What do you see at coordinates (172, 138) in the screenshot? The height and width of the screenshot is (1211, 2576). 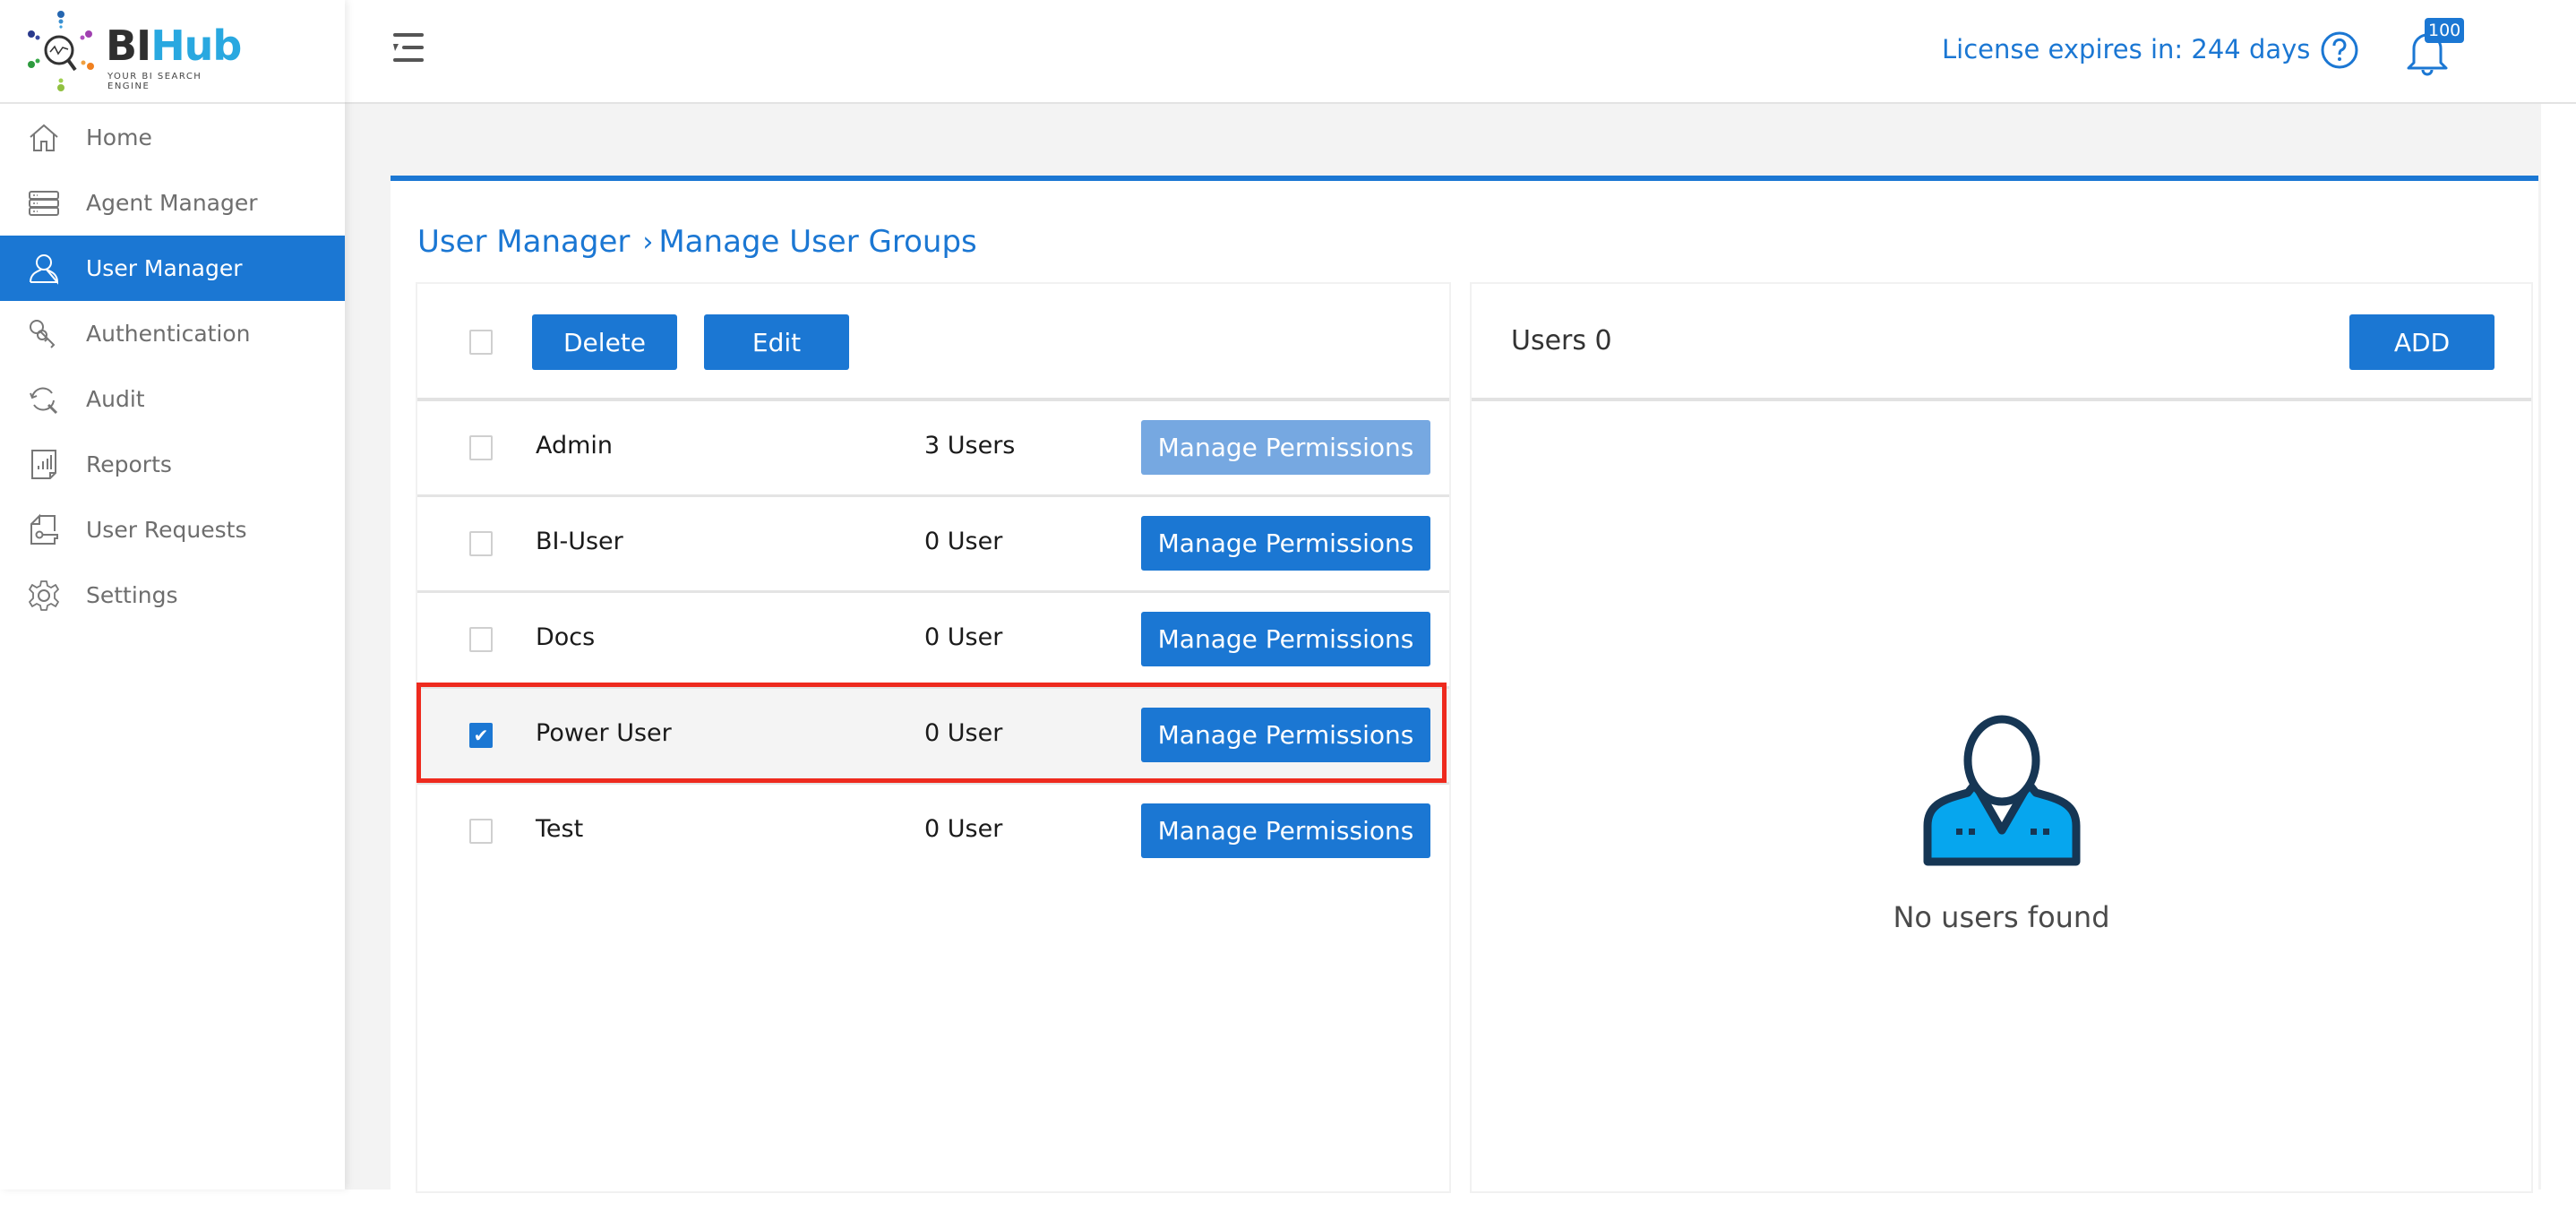 I see `sidebar-item-home: Home` at bounding box center [172, 138].